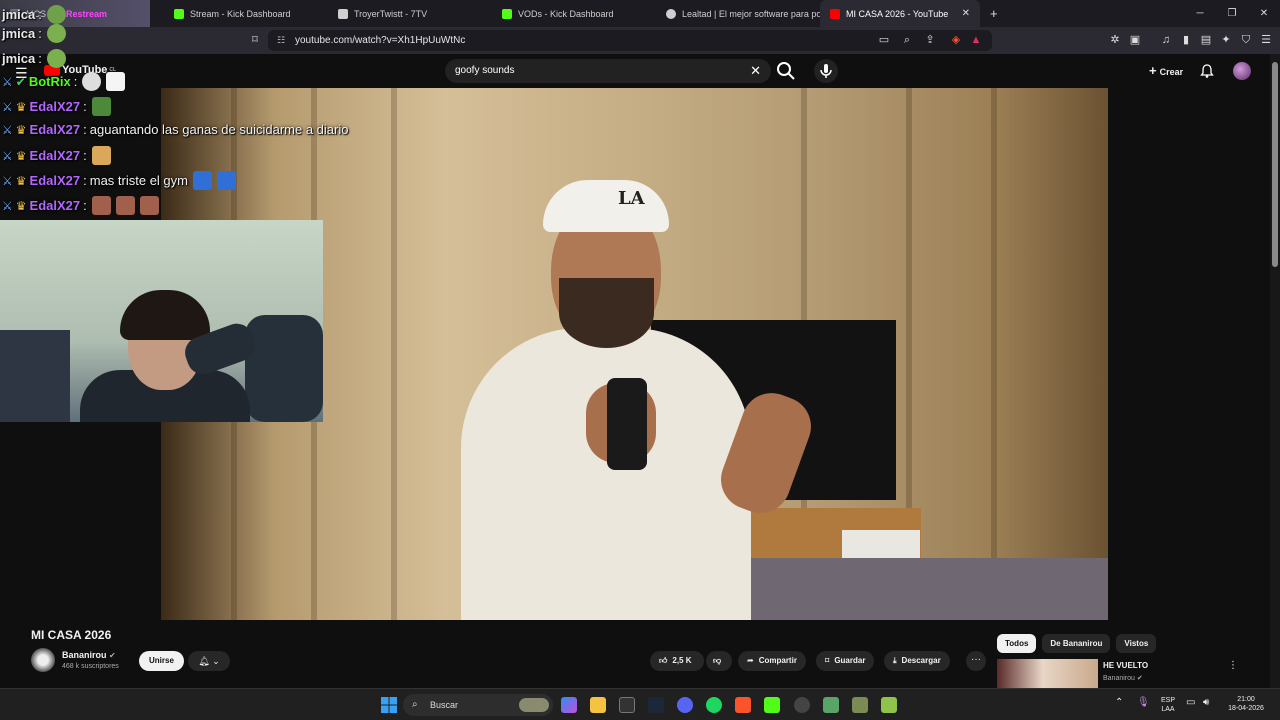  Describe the element at coordinates (1135, 40) in the screenshot. I see `screenshot-icon: ▣` at that location.